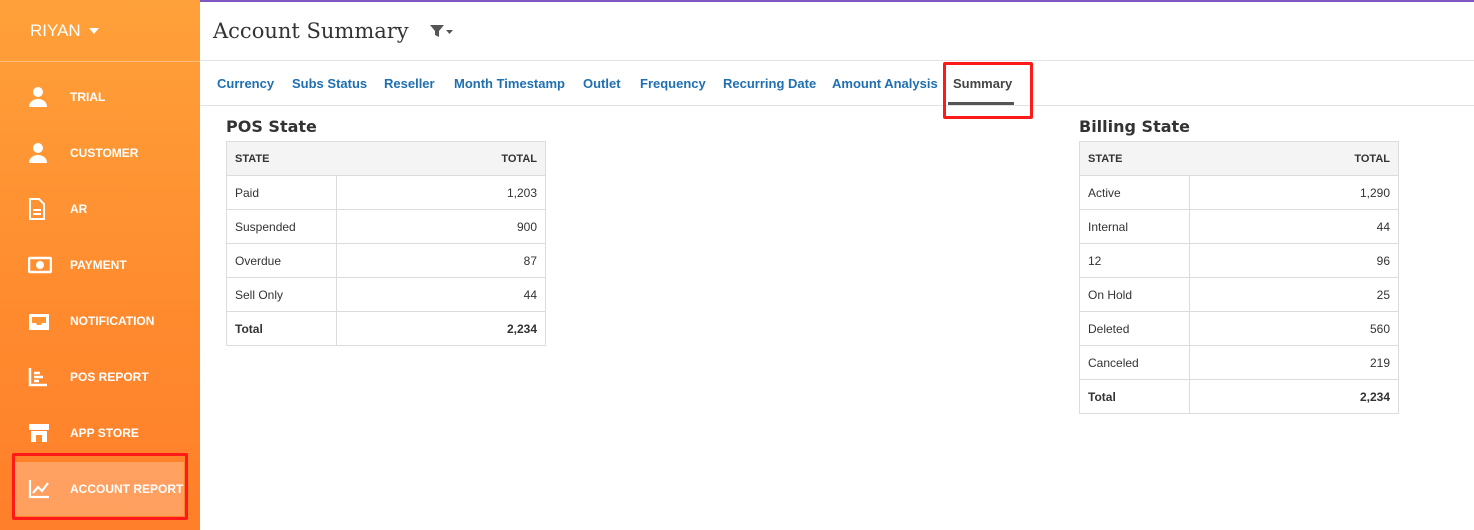 The image size is (1474, 530). Describe the element at coordinates (1294, 294) in the screenshot. I see `total-cell: 25` at that location.